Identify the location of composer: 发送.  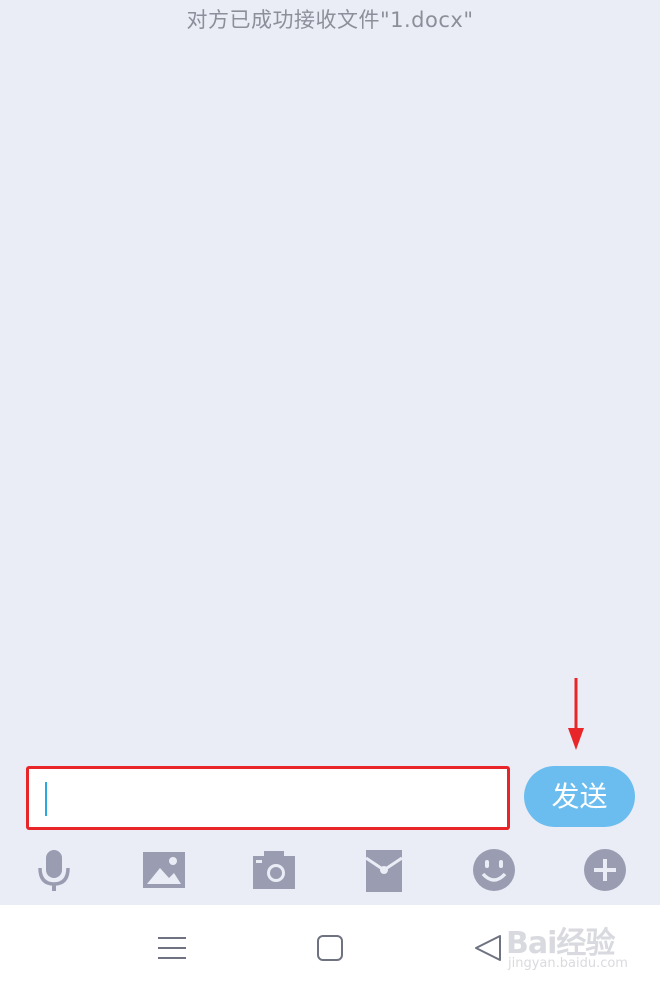
(330, 799).